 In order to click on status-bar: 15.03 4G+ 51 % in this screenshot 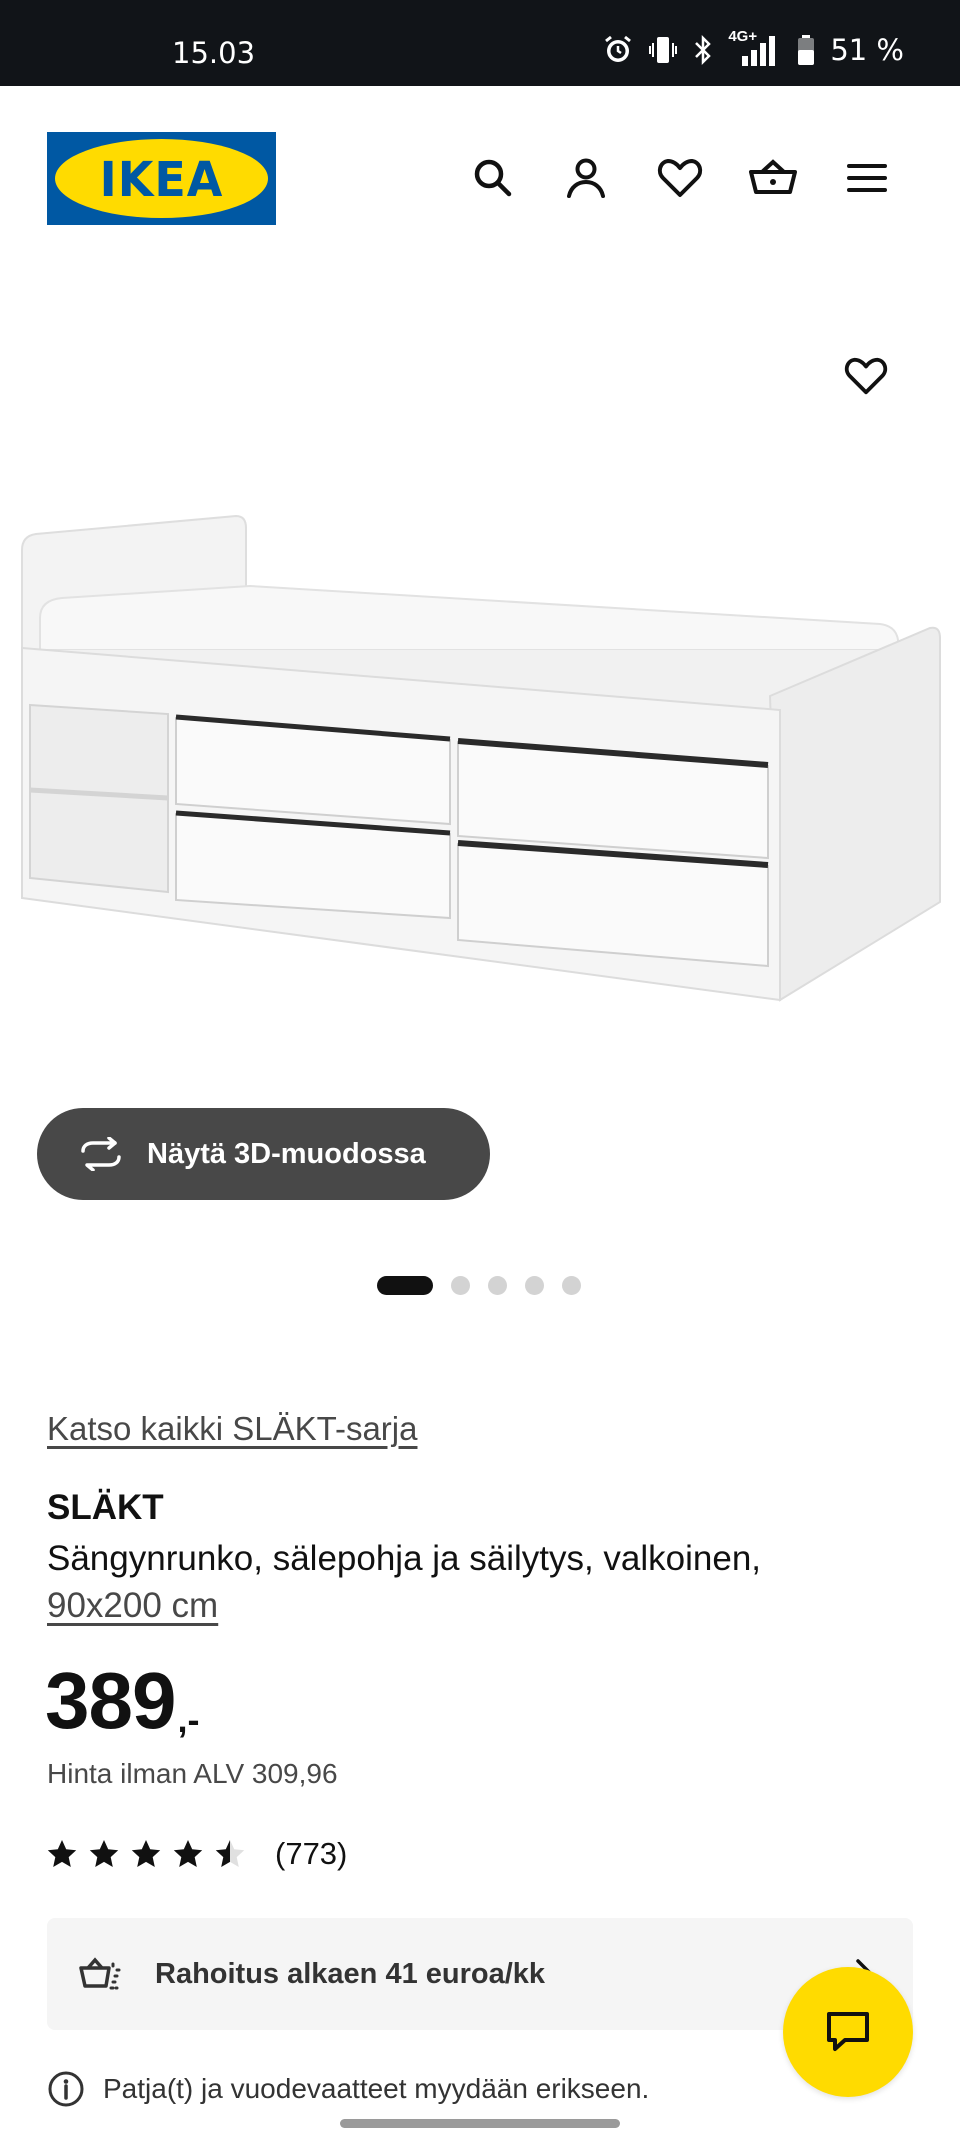, I will do `click(480, 43)`.